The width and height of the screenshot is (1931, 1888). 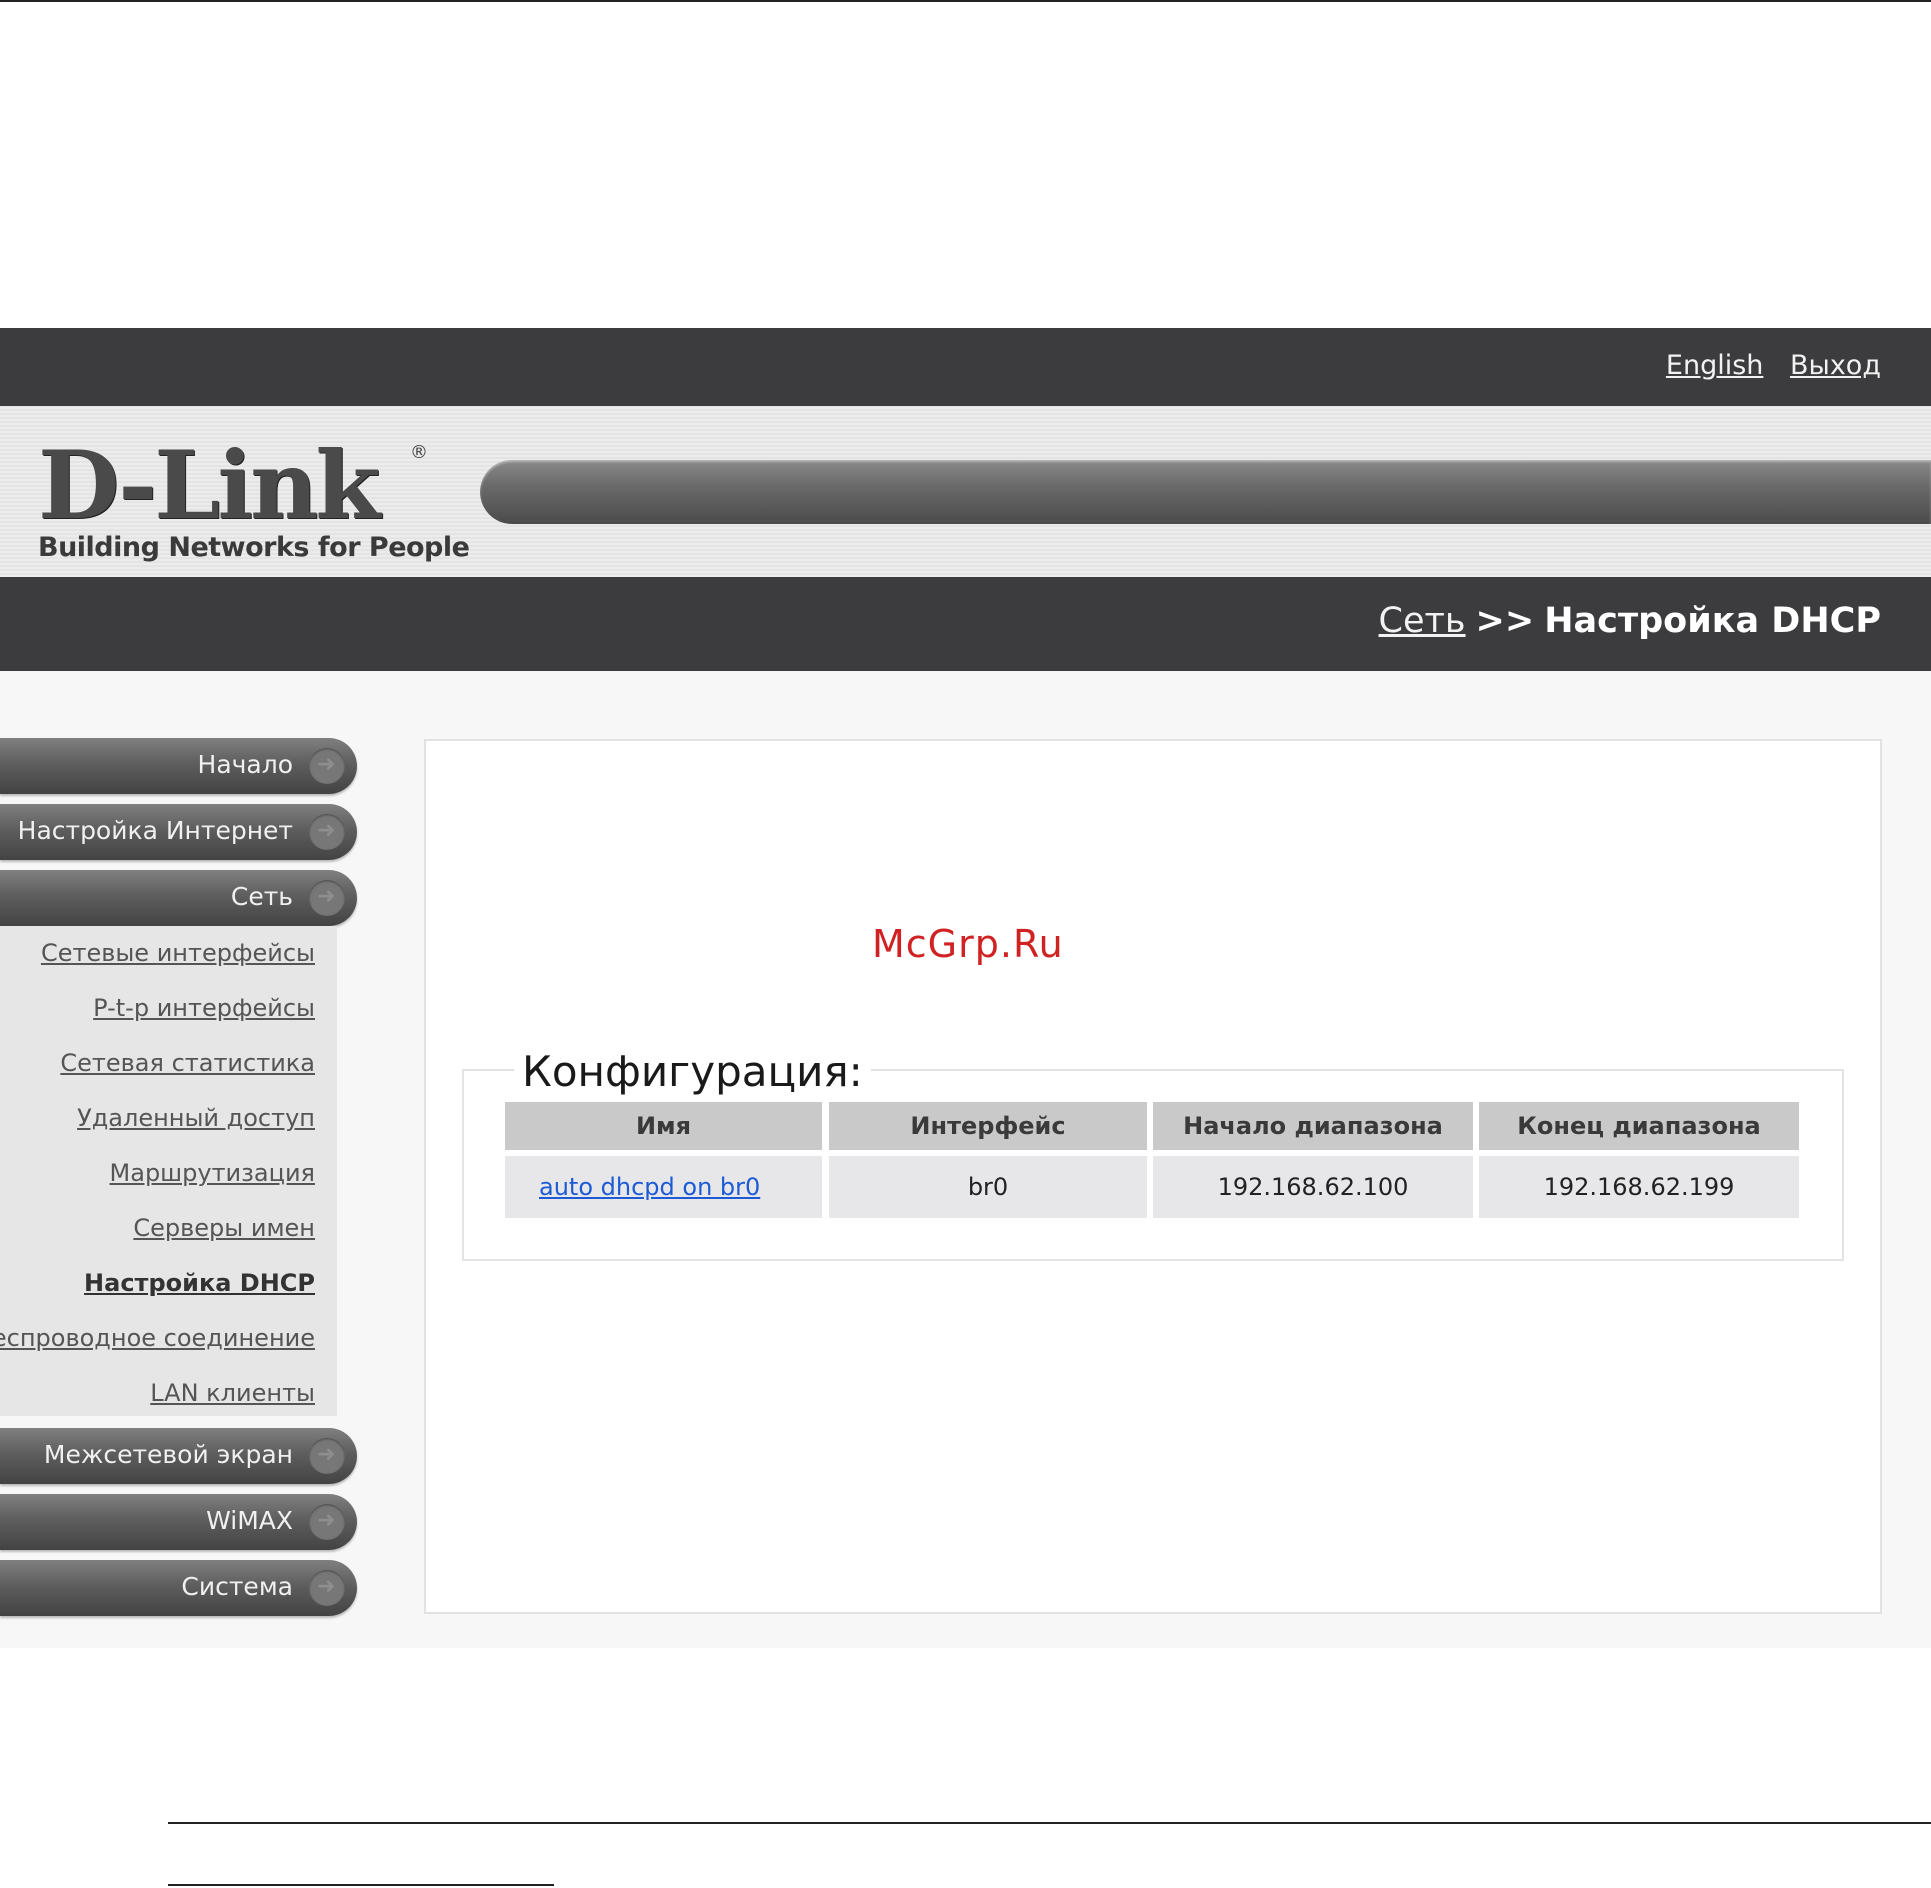 What do you see at coordinates (1639, 1126) in the screenshot?
I see `table-header-range-end: Конец диапазона` at bounding box center [1639, 1126].